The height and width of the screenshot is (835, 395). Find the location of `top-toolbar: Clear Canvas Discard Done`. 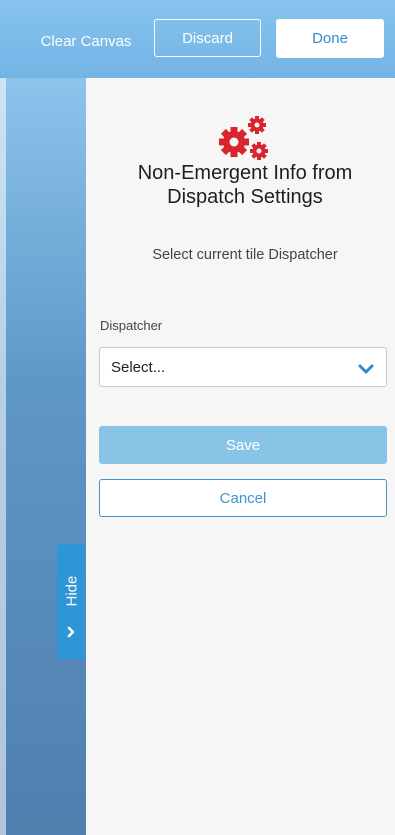

top-toolbar: Clear Canvas Discard Done is located at coordinates (197, 39).